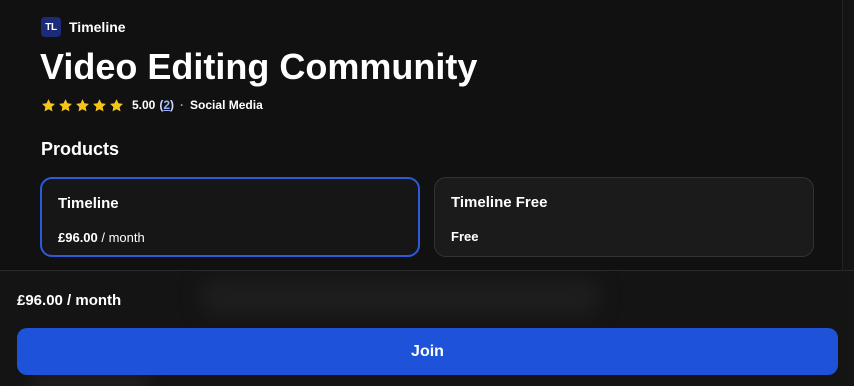 The width and height of the screenshot is (854, 386). Describe the element at coordinates (427, 351) in the screenshot. I see `join-button: Join` at that location.